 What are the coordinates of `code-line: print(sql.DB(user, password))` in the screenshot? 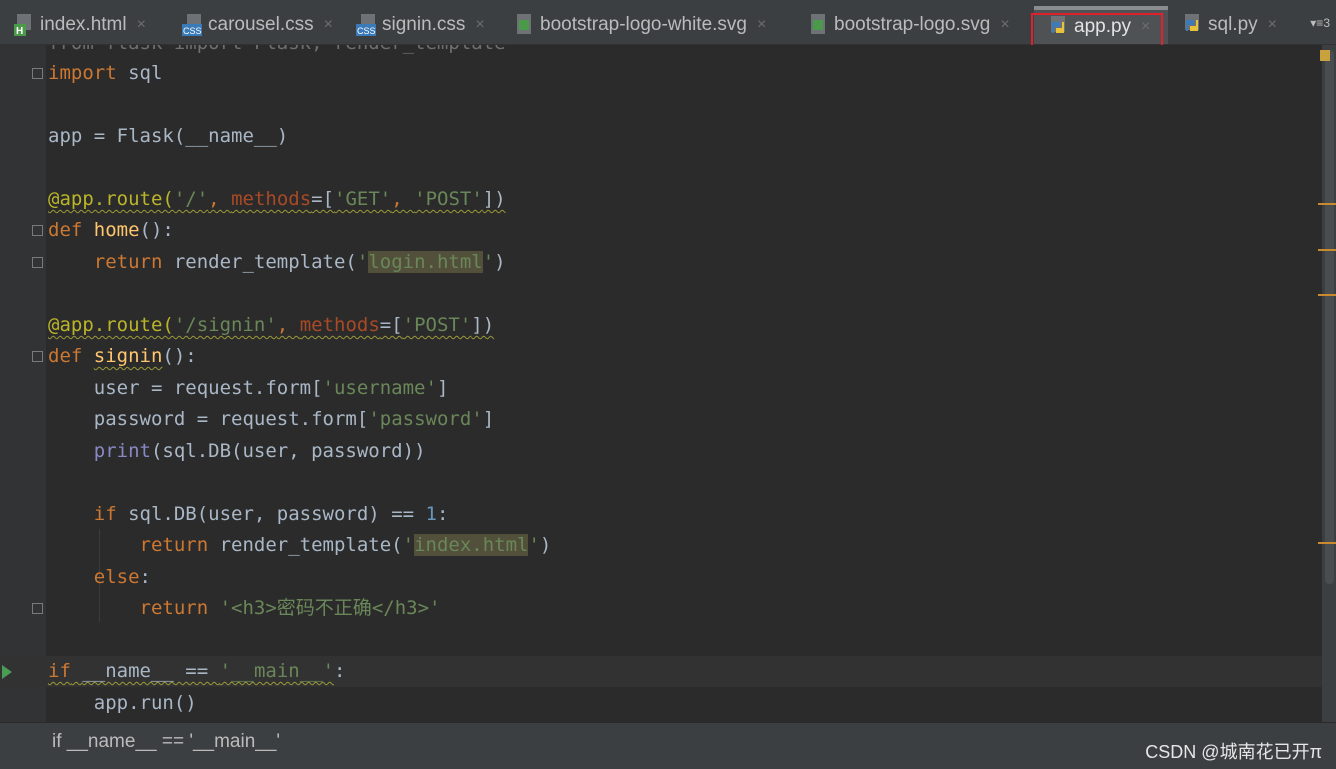 It's located at (259, 451).